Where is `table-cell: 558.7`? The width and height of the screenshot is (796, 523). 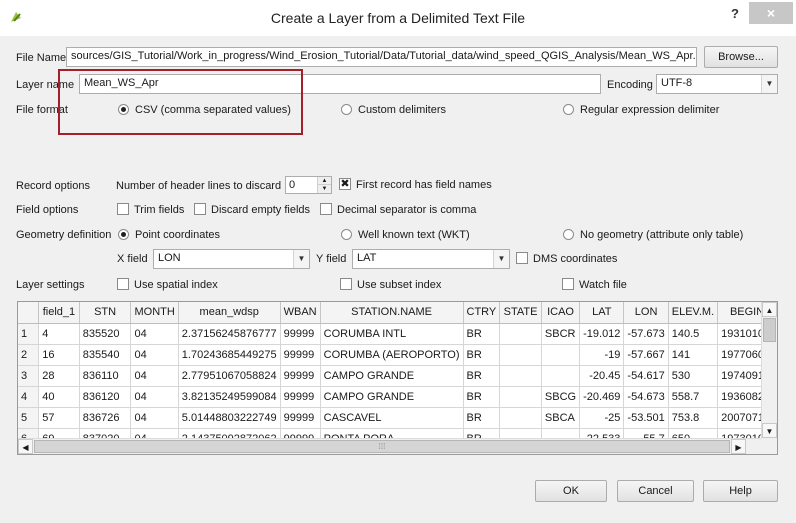 table-cell: 558.7 is located at coordinates (693, 397).